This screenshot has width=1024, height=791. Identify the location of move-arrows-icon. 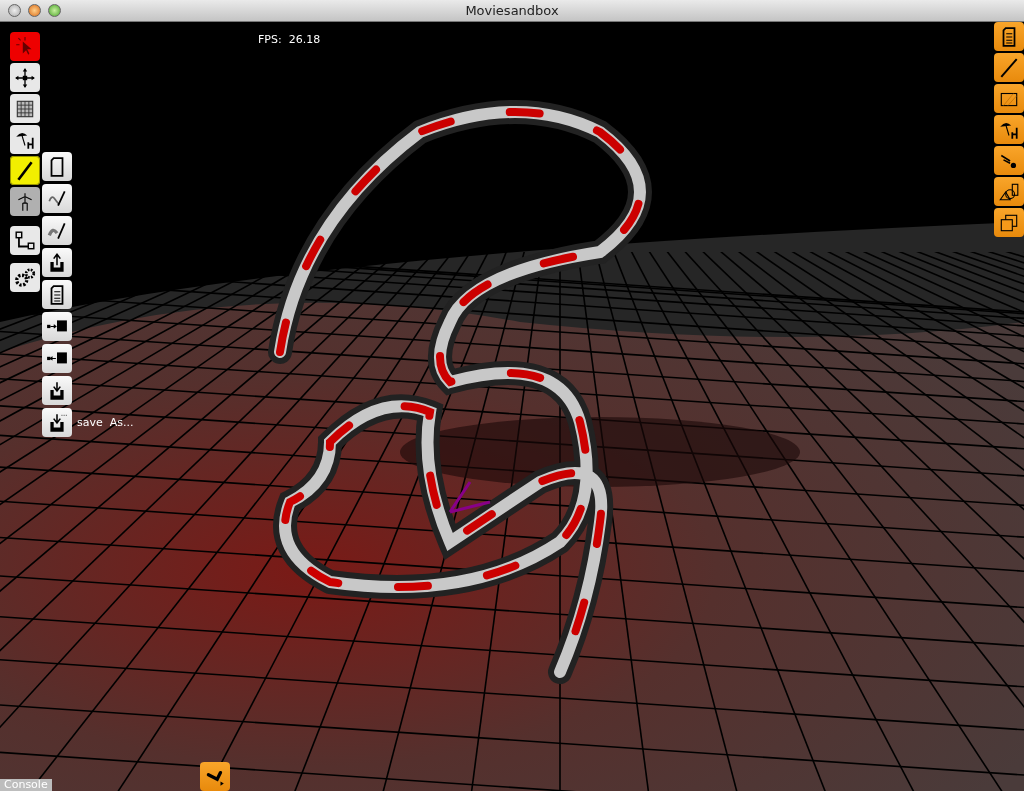
(25, 77).